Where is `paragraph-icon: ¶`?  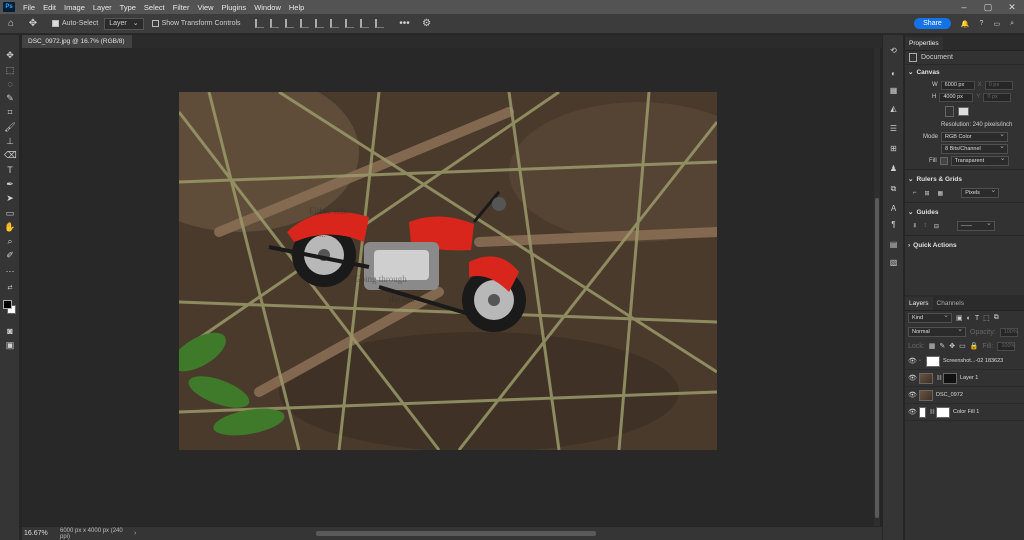 paragraph-icon: ¶ is located at coordinates (893, 224).